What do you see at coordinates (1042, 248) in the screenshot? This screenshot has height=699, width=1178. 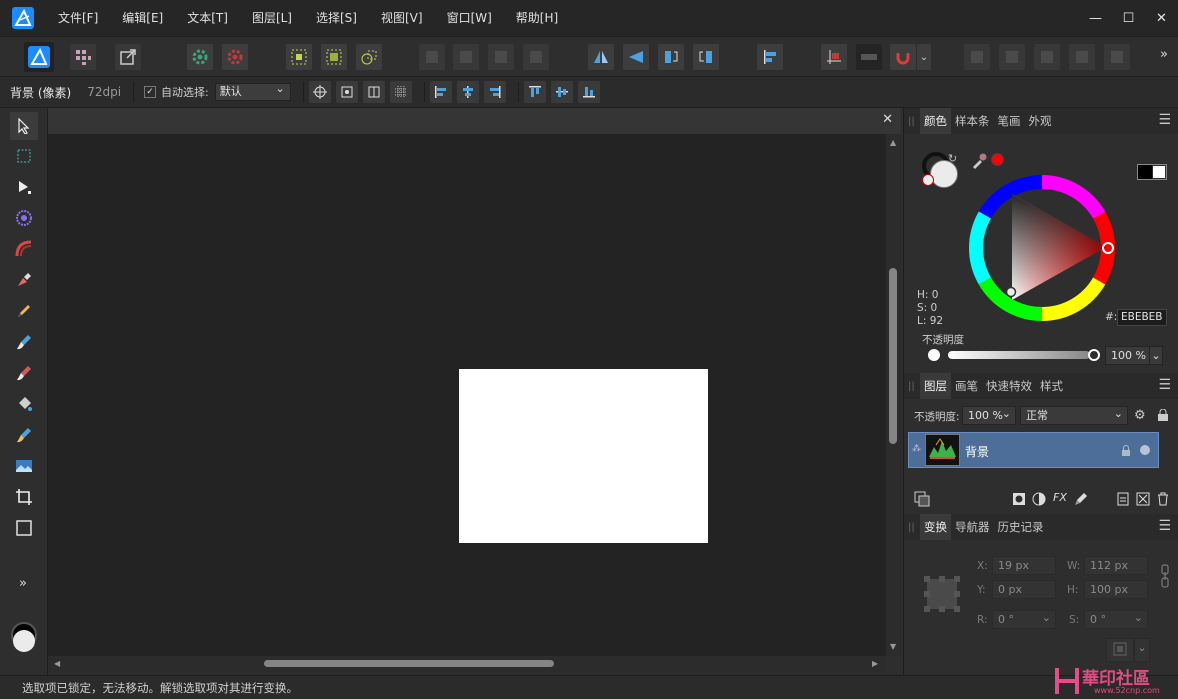 I see `color-wheel` at bounding box center [1042, 248].